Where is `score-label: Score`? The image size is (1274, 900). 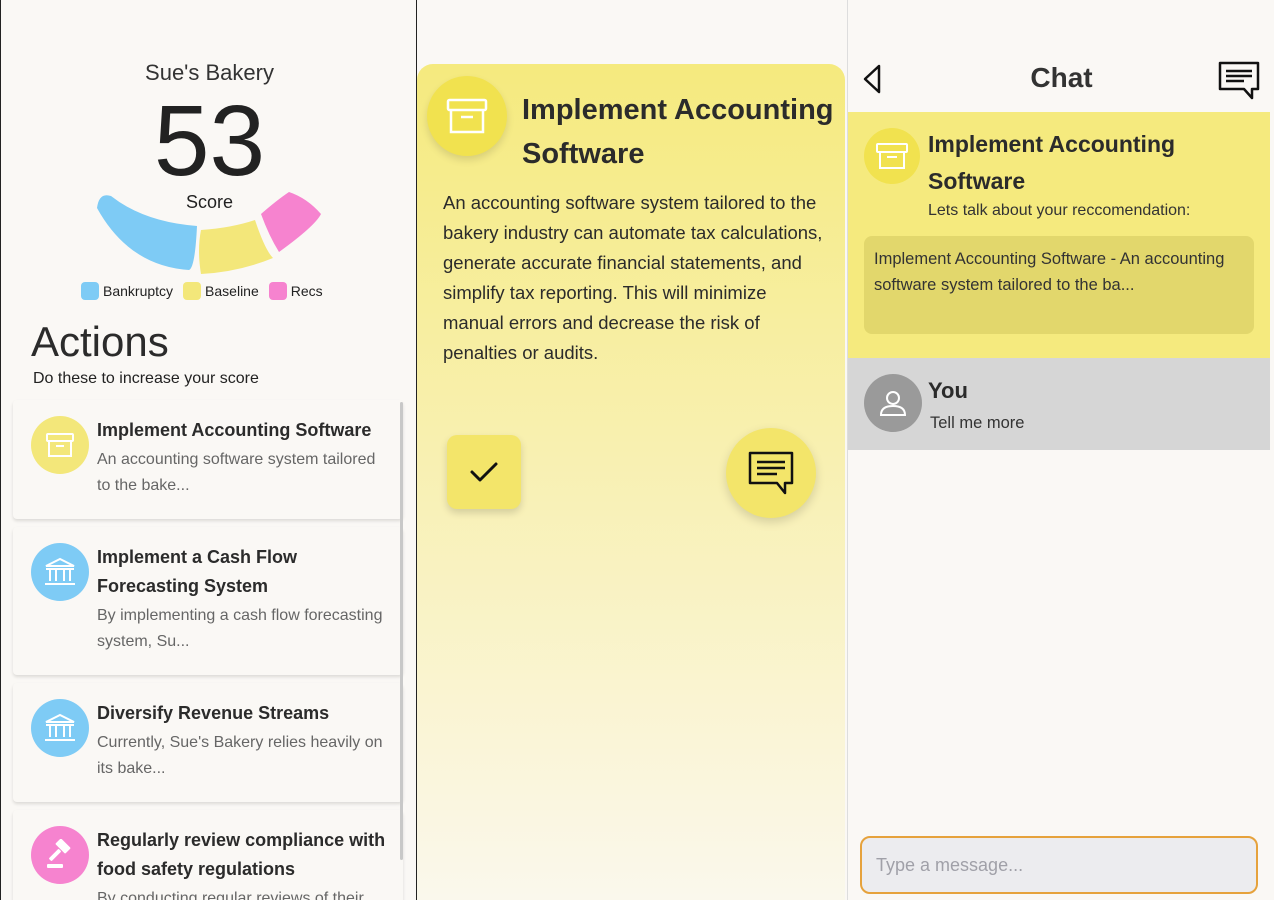 score-label: Score is located at coordinates (209, 202).